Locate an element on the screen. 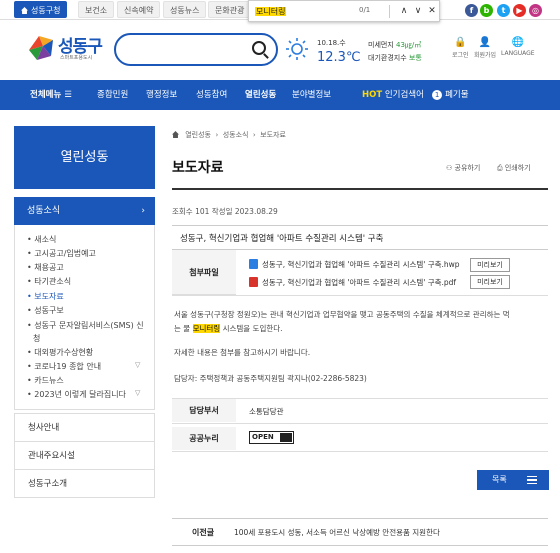 The height and width of the screenshot is (553, 560). tab-seongdong-gu-office: 성동구청 is located at coordinates (41, 9).